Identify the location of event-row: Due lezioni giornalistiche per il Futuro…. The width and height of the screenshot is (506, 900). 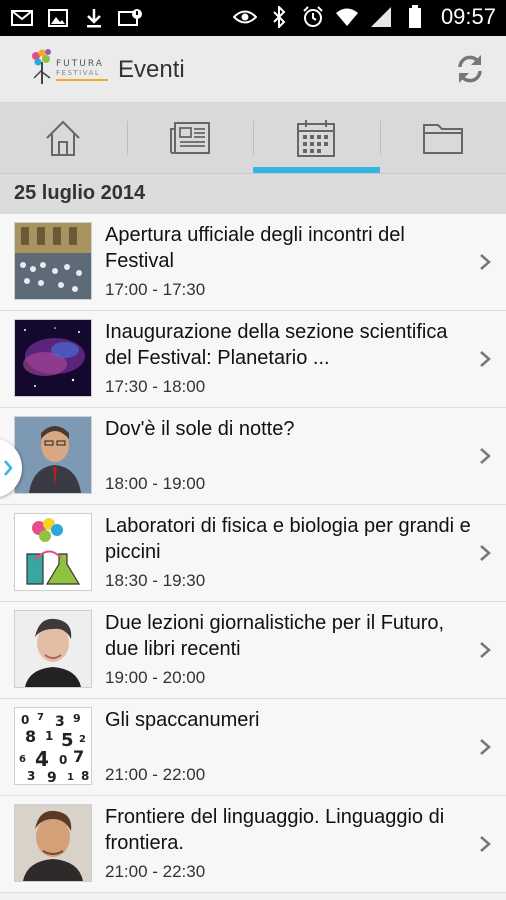
(253, 650).